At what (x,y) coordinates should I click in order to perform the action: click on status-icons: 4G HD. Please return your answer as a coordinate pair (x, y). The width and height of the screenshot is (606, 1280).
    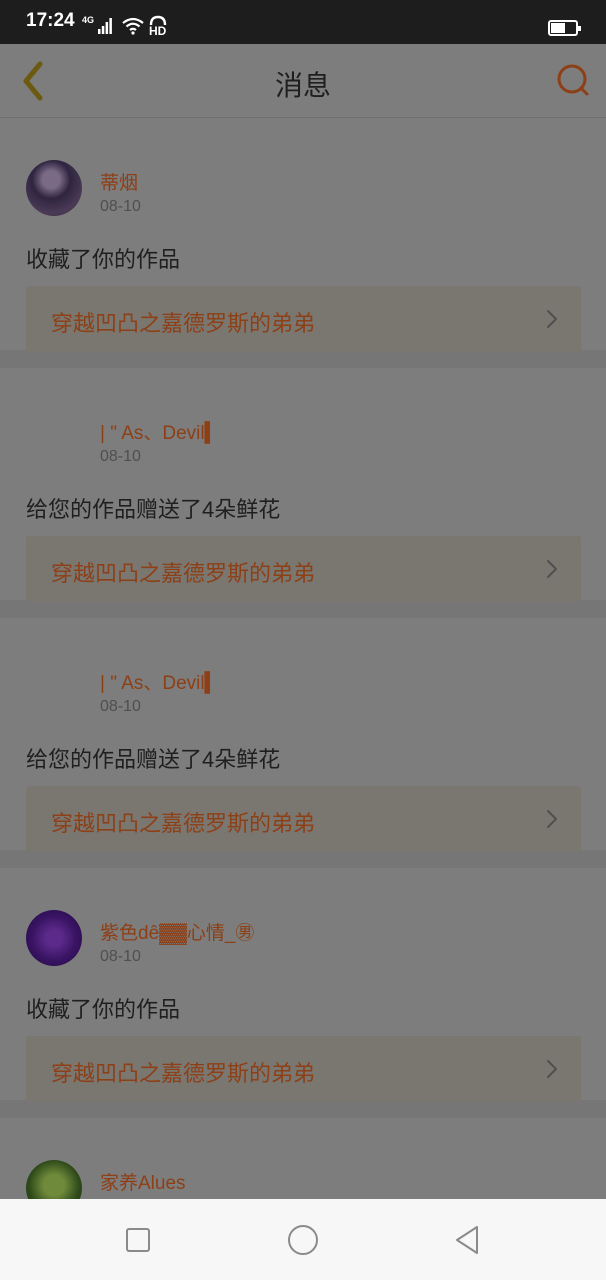
    Looking at the image, I should click on (125, 26).